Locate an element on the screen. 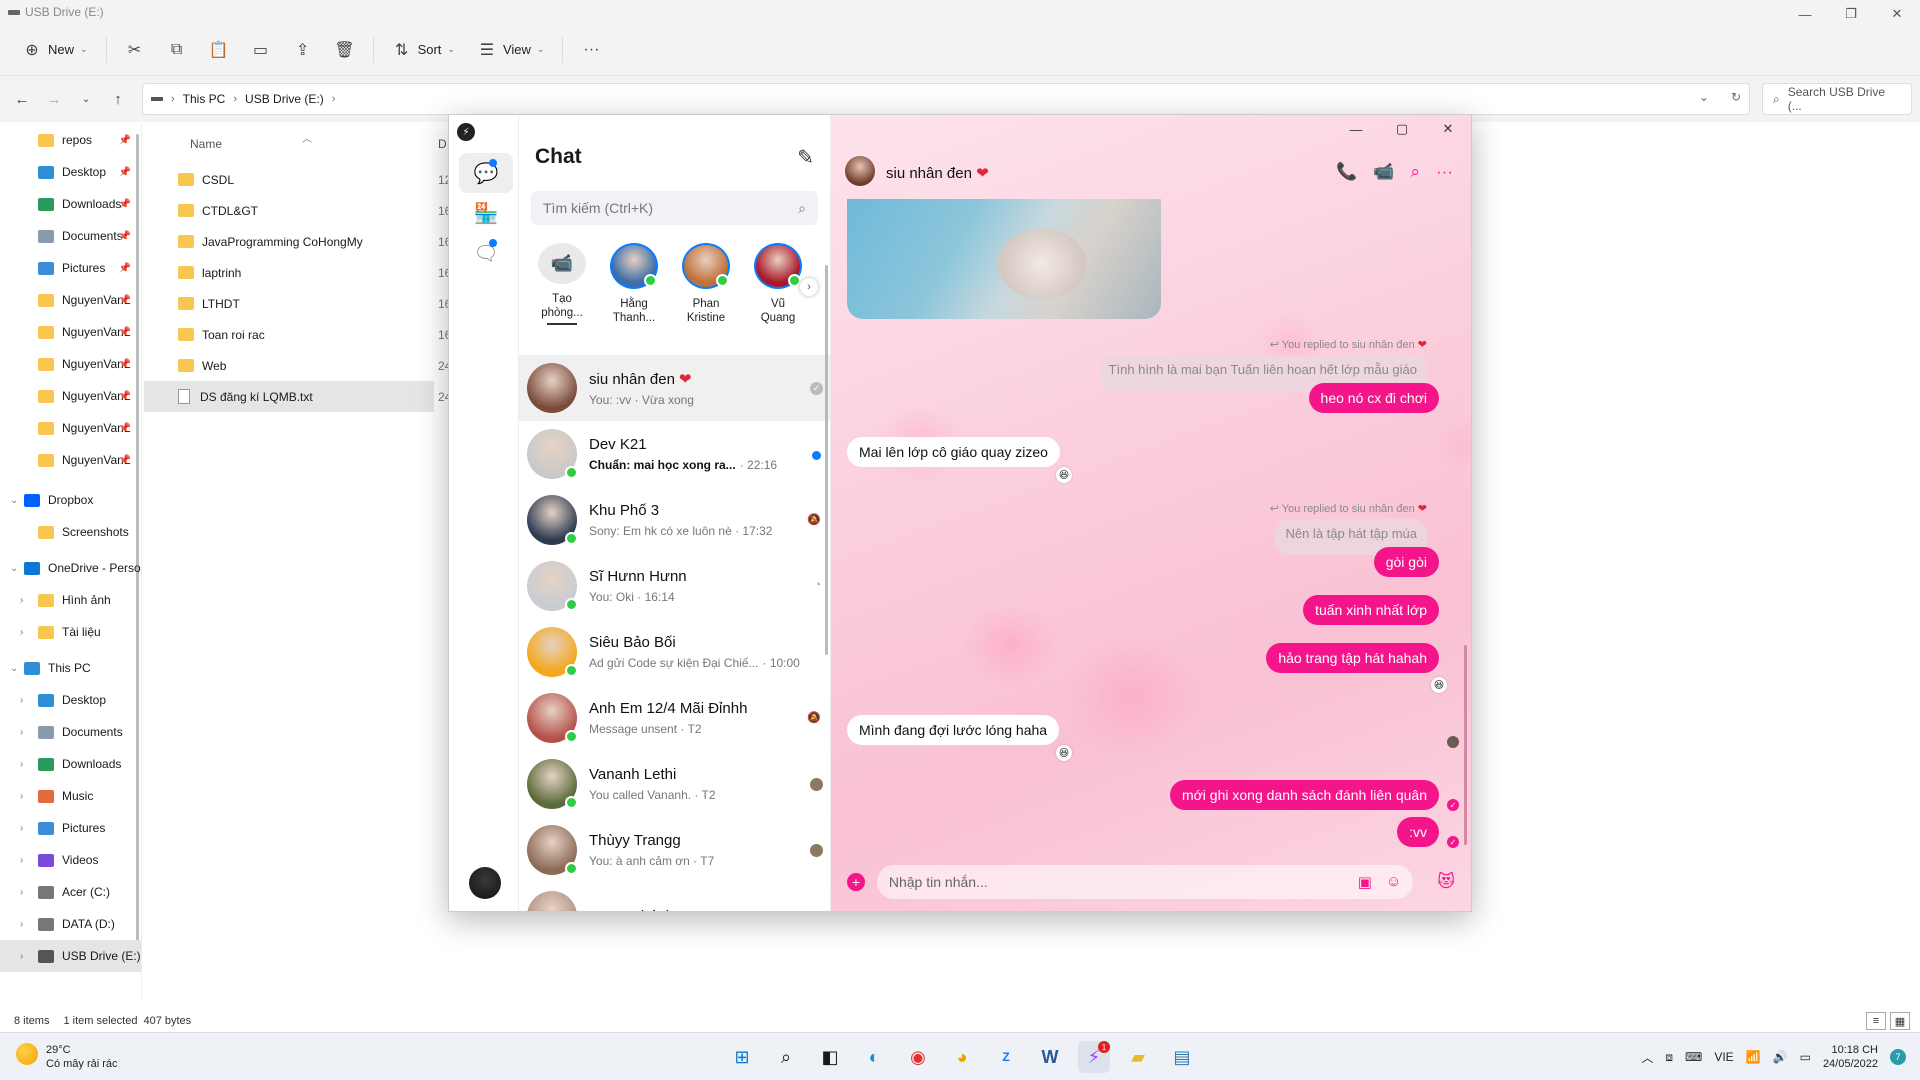  nav-item: › Hình ảnh is located at coordinates (70, 600).